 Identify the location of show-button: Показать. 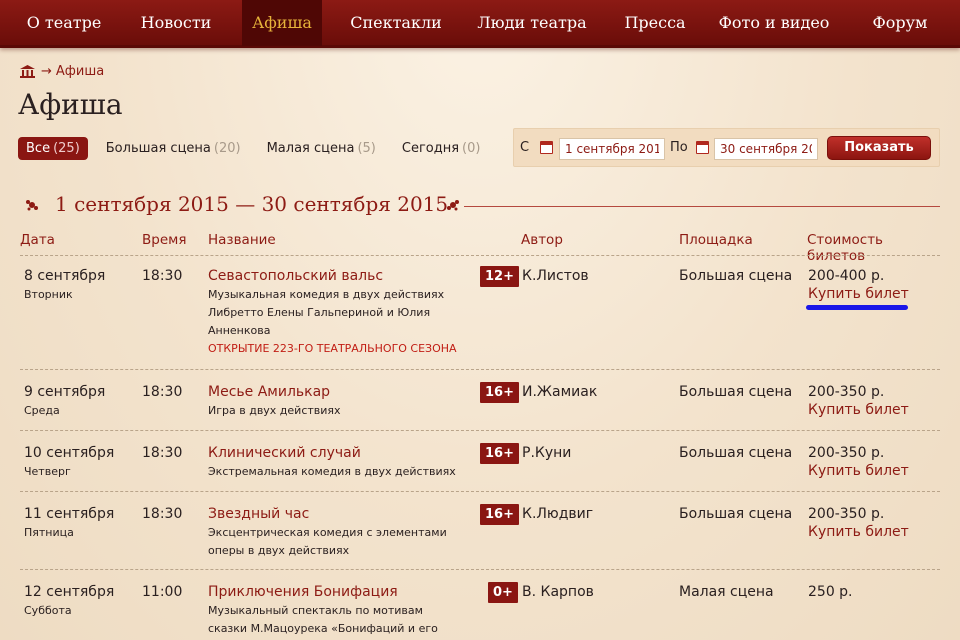
(879, 148).